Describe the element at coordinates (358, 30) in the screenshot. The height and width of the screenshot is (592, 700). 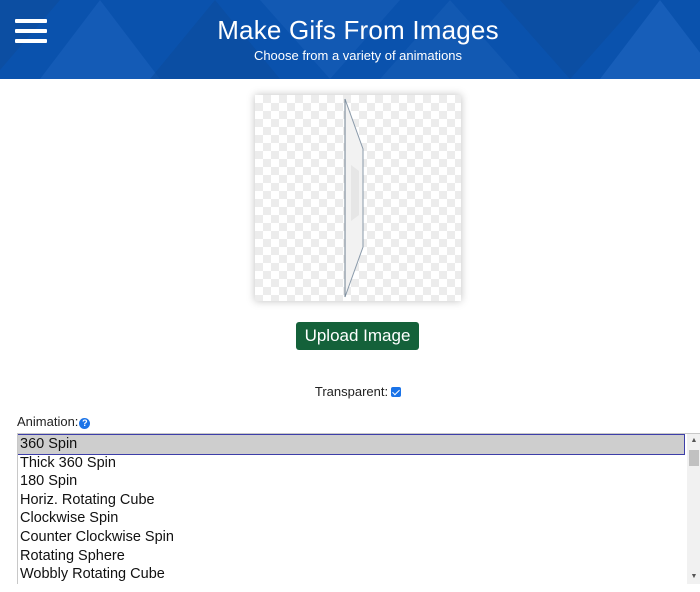
I see `page-title: Make Gifs From Images` at that location.